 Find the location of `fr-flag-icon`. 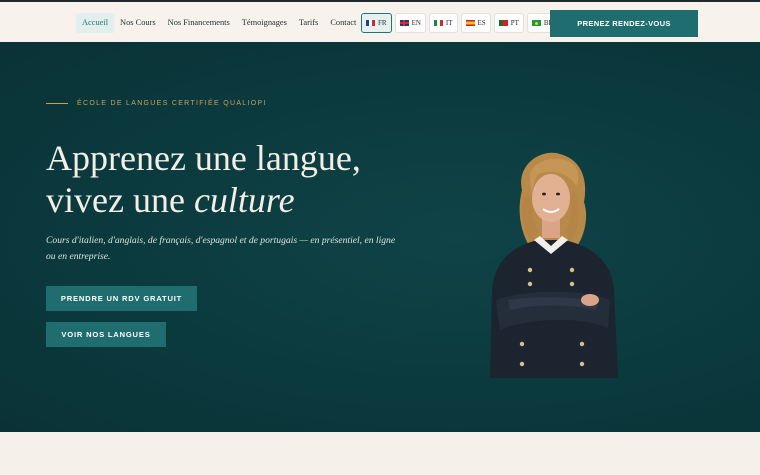

fr-flag-icon is located at coordinates (370, 23).